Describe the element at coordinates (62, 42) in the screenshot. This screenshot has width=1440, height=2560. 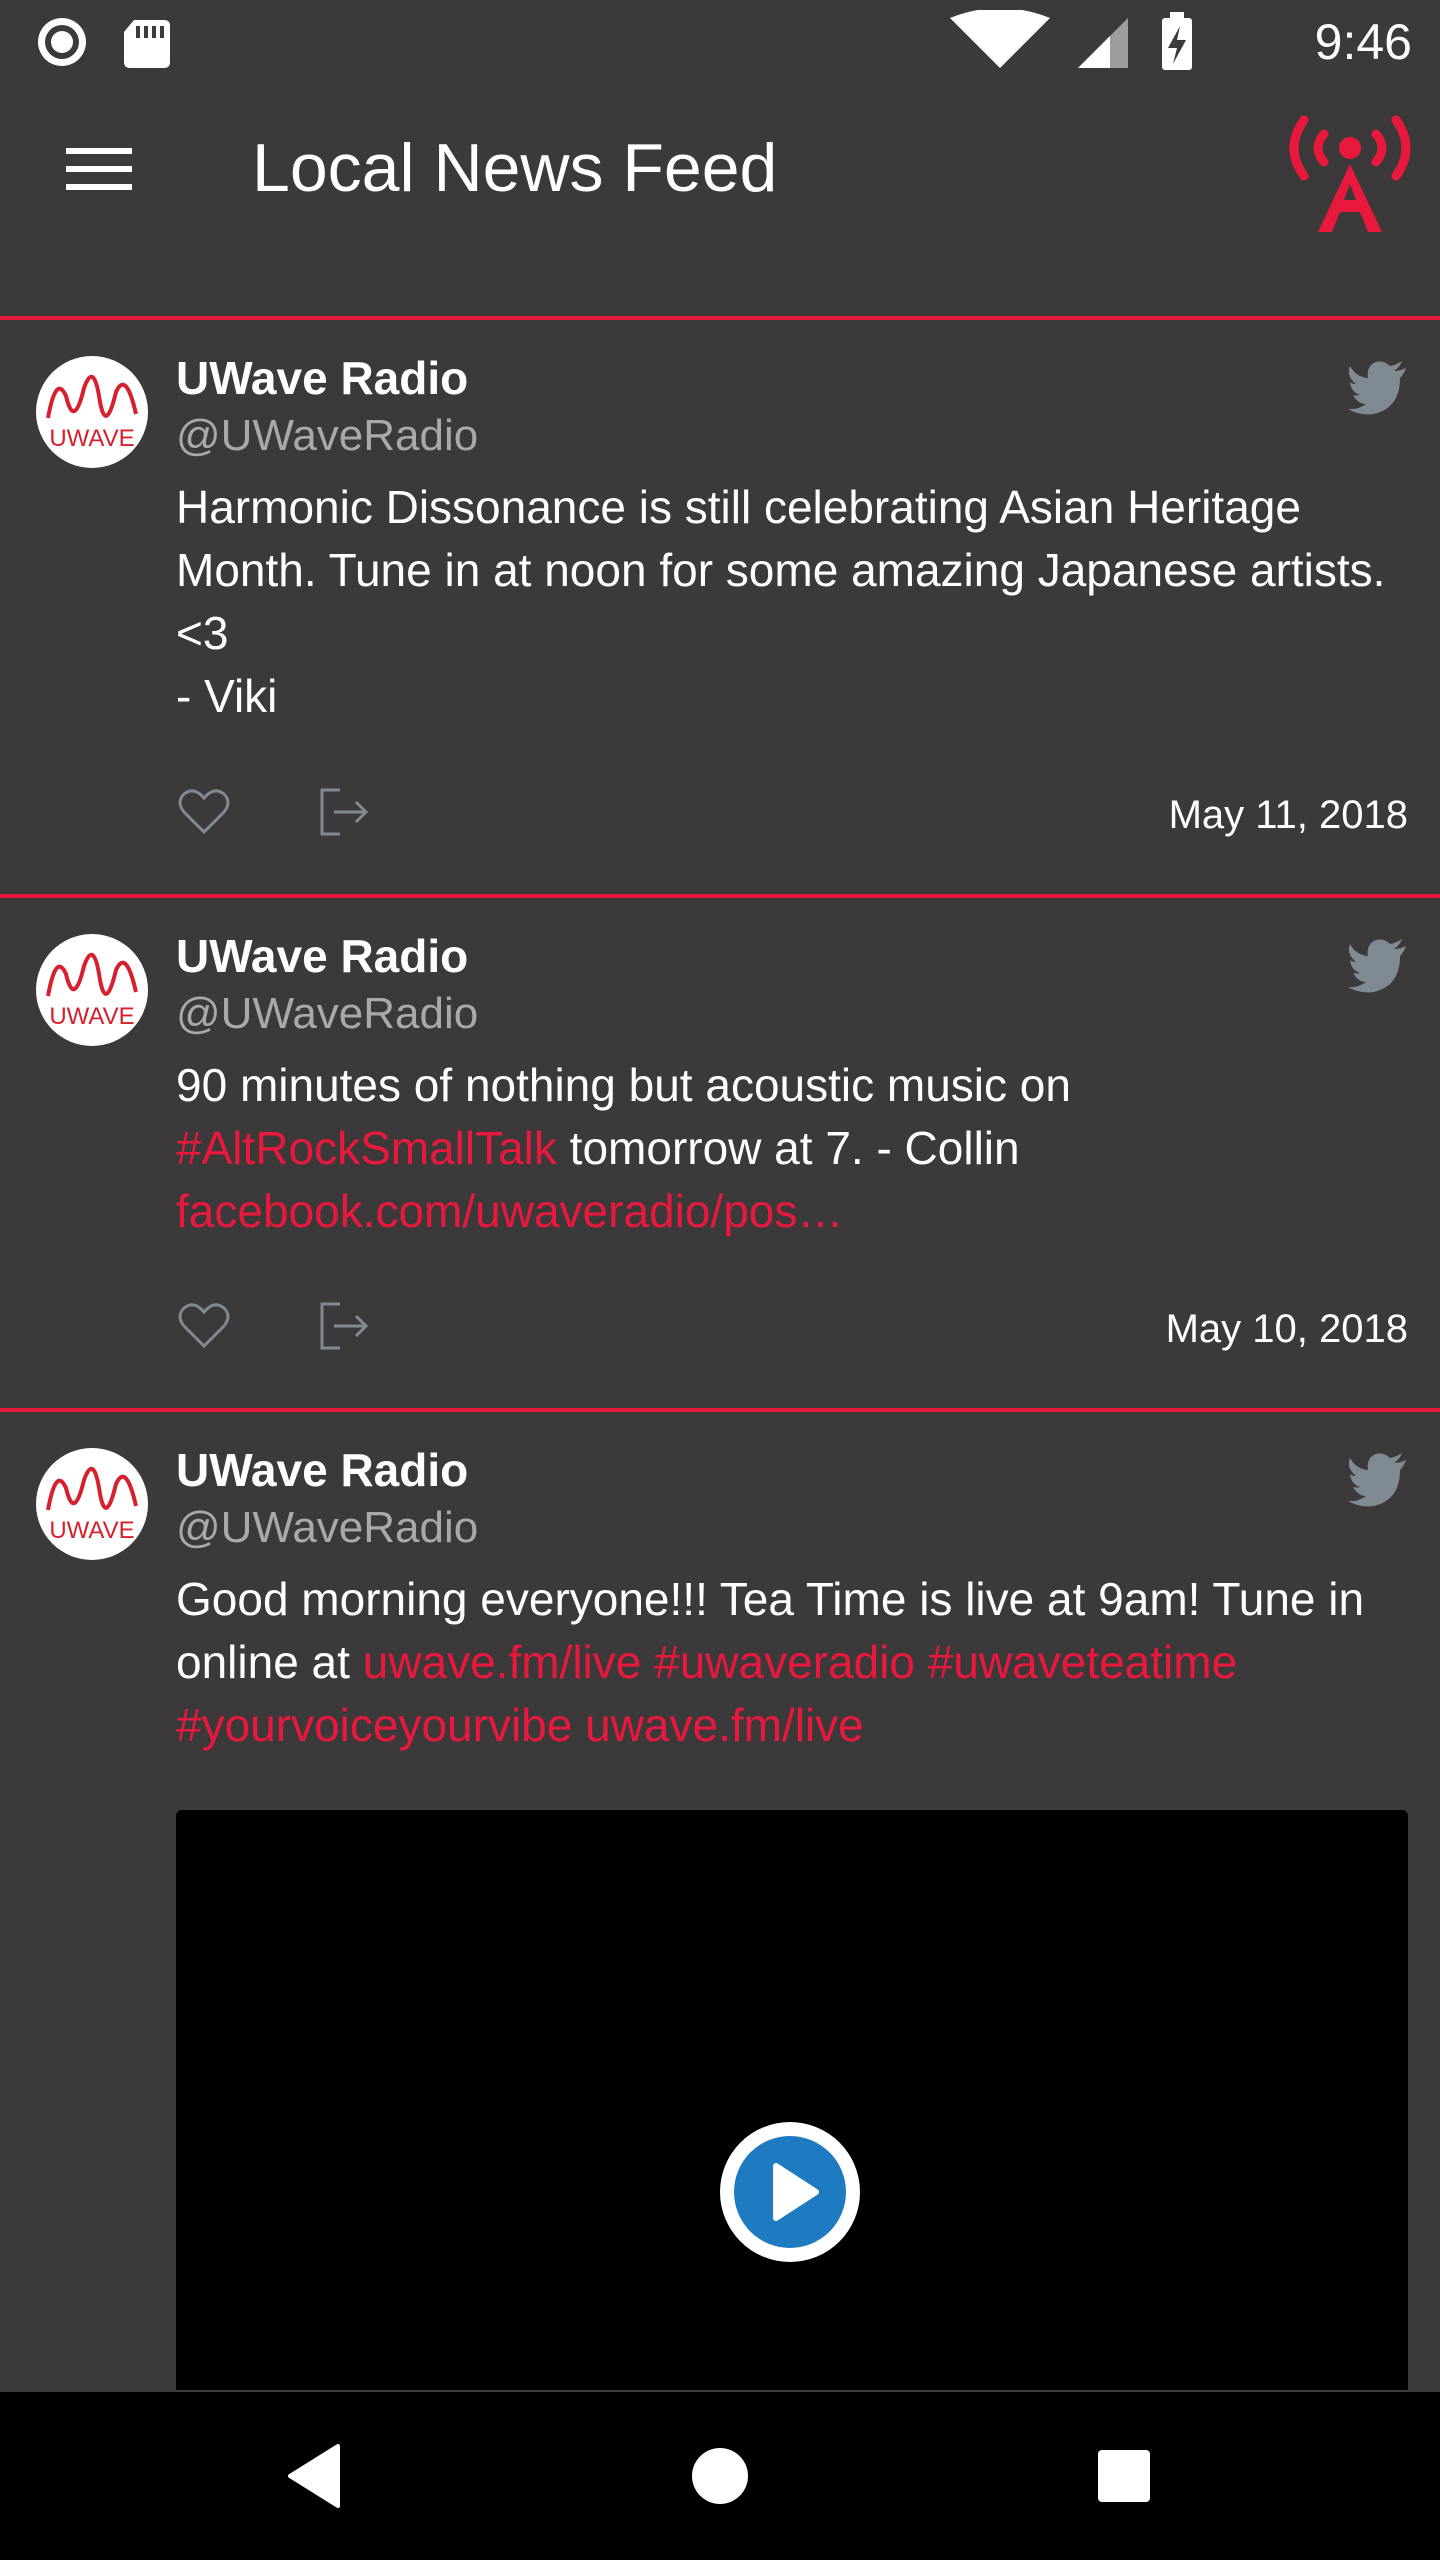
I see `record-icon` at that location.